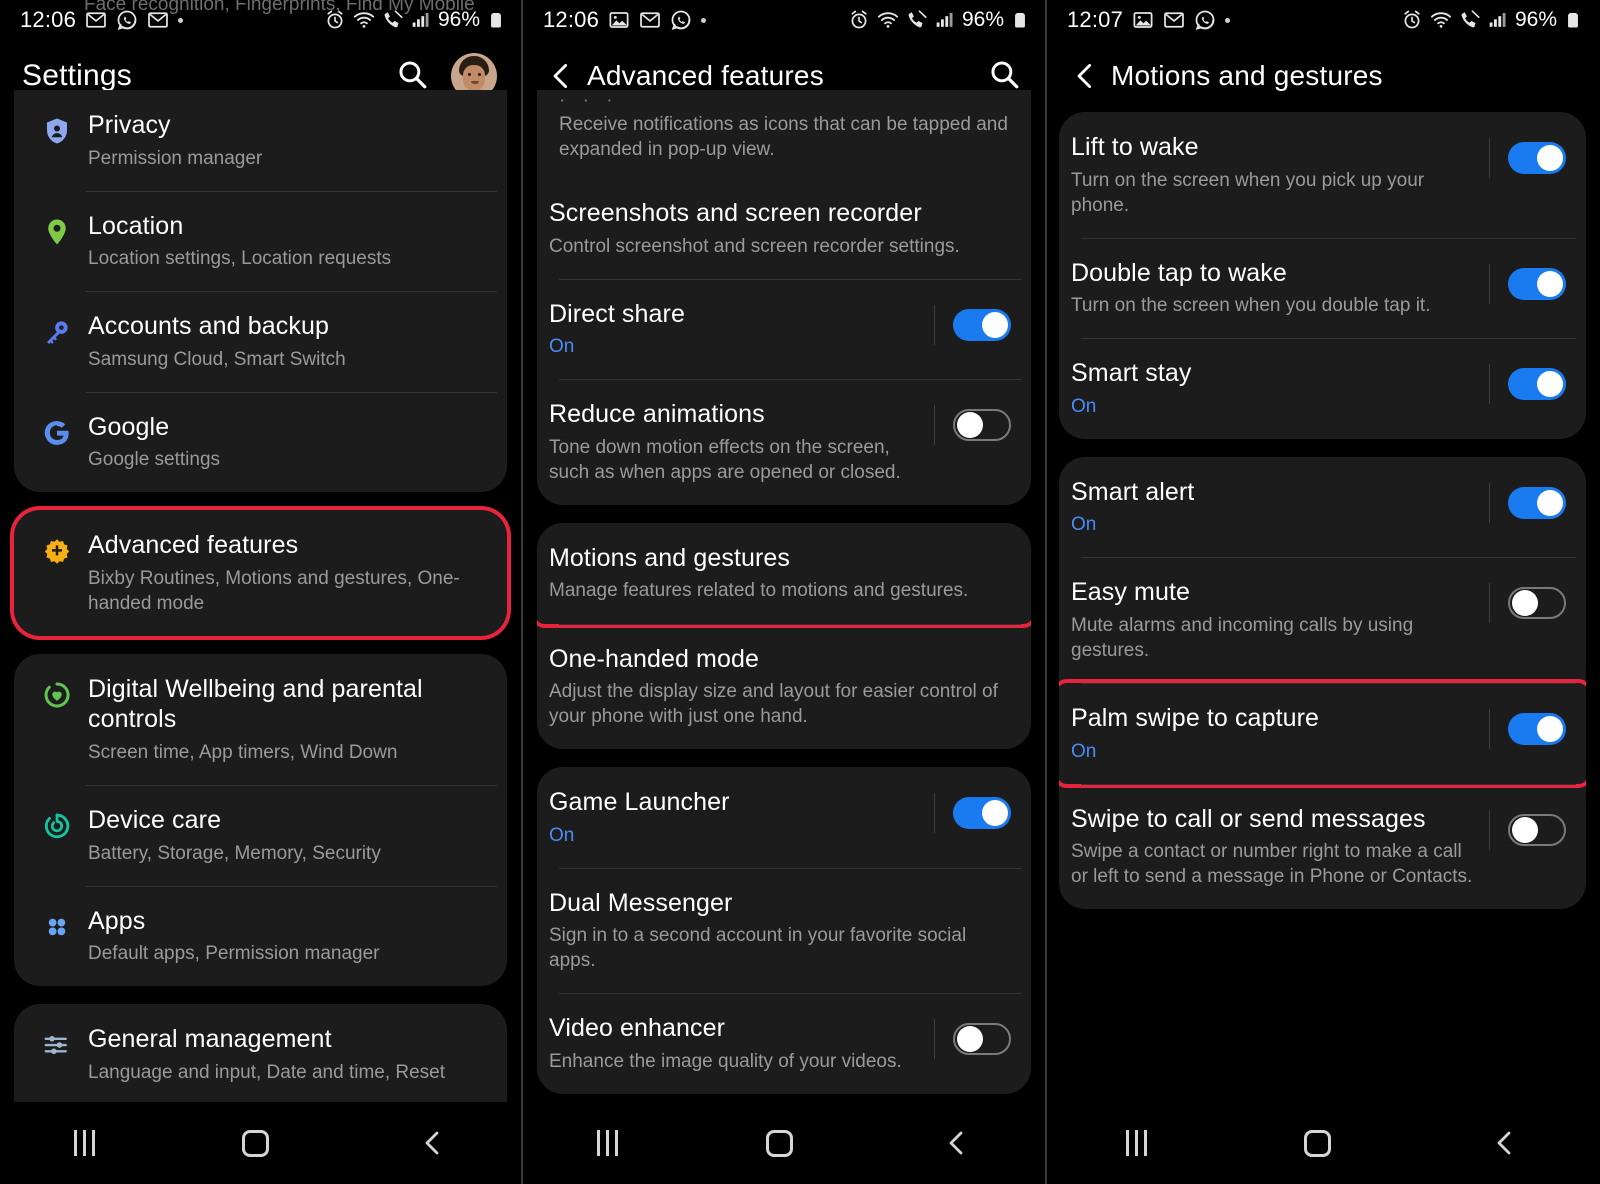 This screenshot has width=1600, height=1184. Describe the element at coordinates (1322, 20) in the screenshot. I see `status-bar: 12:07 96%` at that location.